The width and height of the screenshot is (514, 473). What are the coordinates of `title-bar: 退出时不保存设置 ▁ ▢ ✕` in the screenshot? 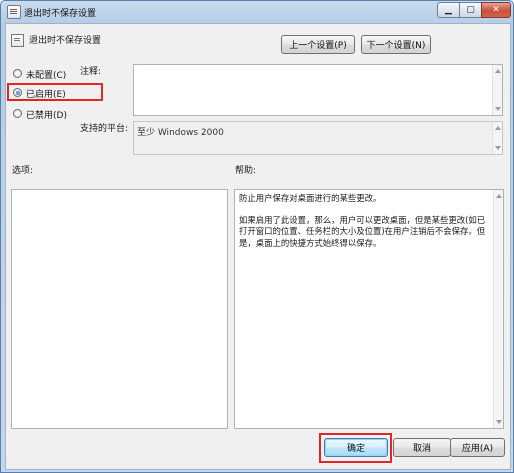 It's located at (257, 12).